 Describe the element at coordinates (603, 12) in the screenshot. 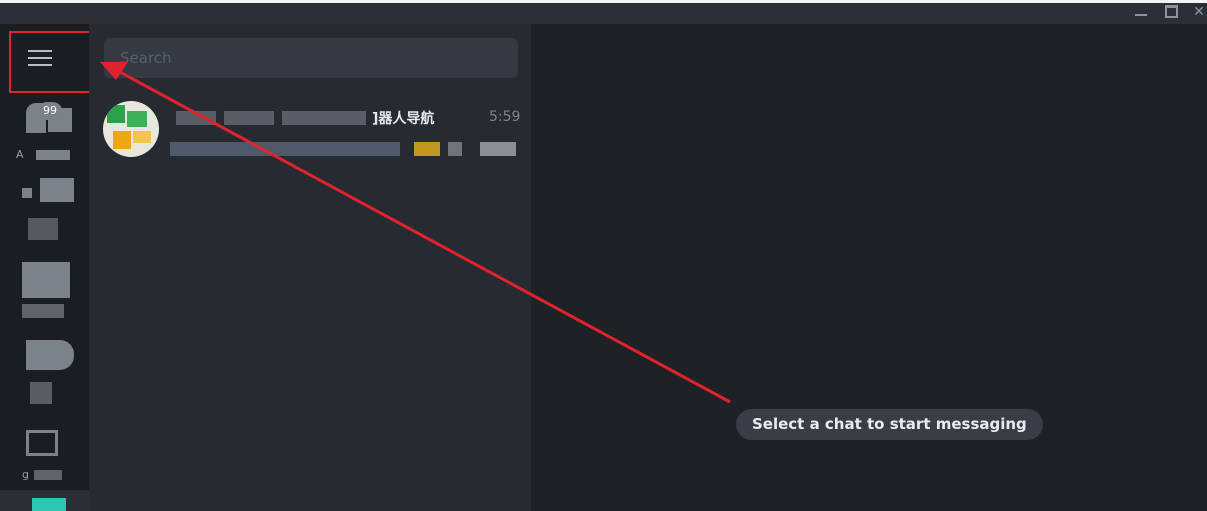

I see `title-bar: ✕` at that location.